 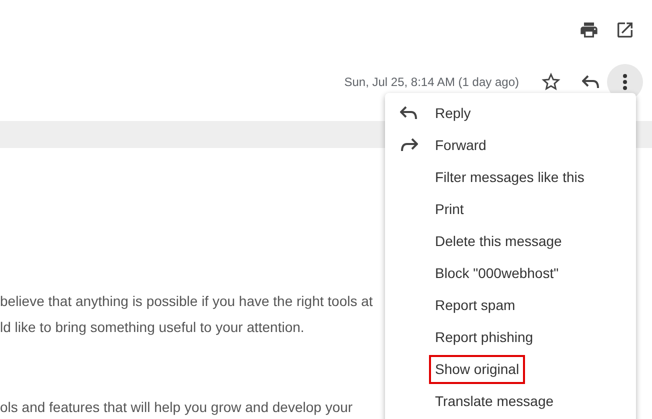 I want to click on menu-item: Translate message, so click(x=494, y=401).